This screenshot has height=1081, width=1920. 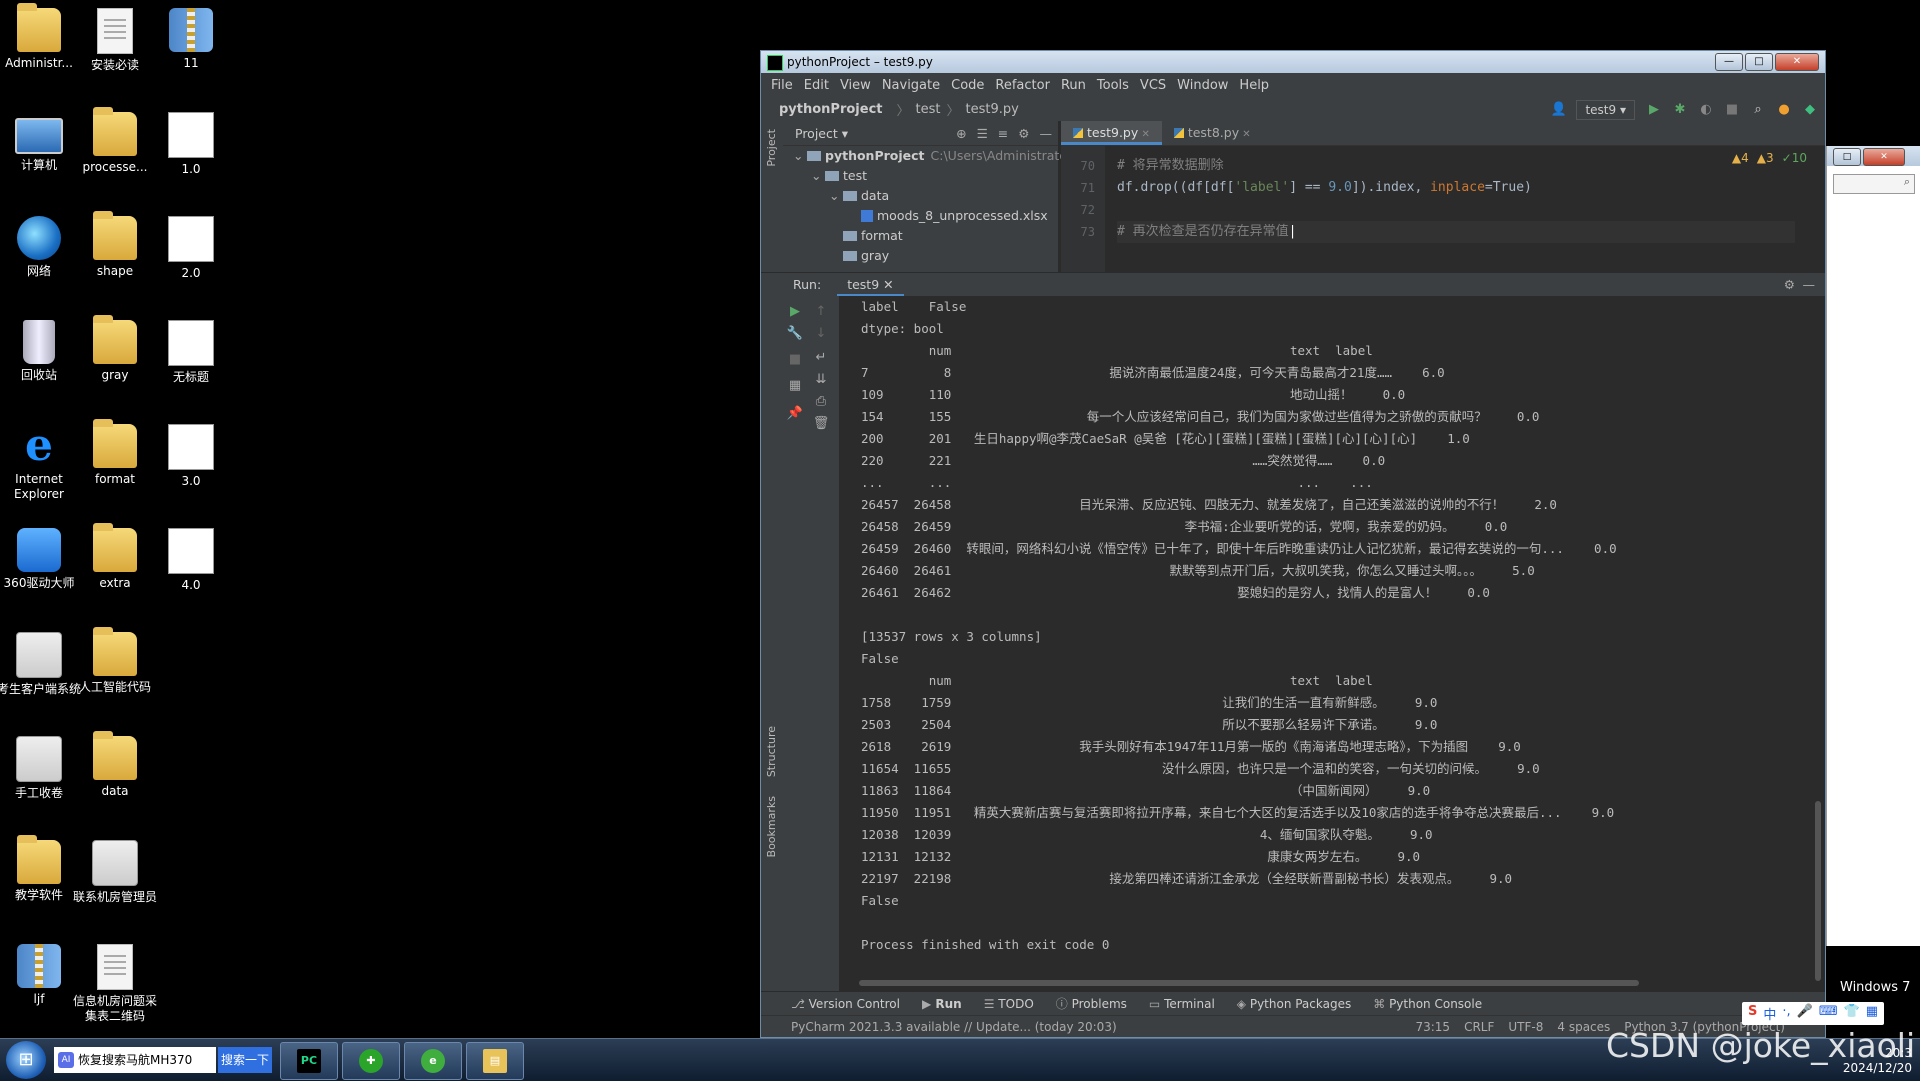 What do you see at coordinates (1789, 284) in the screenshot?
I see `run-settings-icon: ⚙` at bounding box center [1789, 284].